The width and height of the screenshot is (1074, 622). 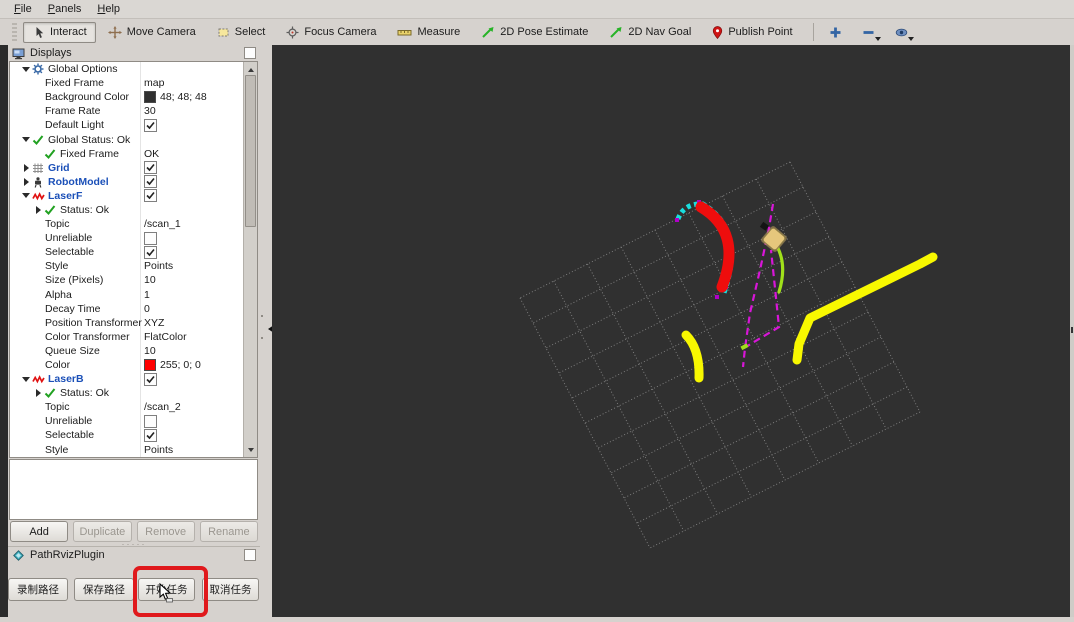 What do you see at coordinates (59, 32) in the screenshot?
I see `tool-interact: Interact` at bounding box center [59, 32].